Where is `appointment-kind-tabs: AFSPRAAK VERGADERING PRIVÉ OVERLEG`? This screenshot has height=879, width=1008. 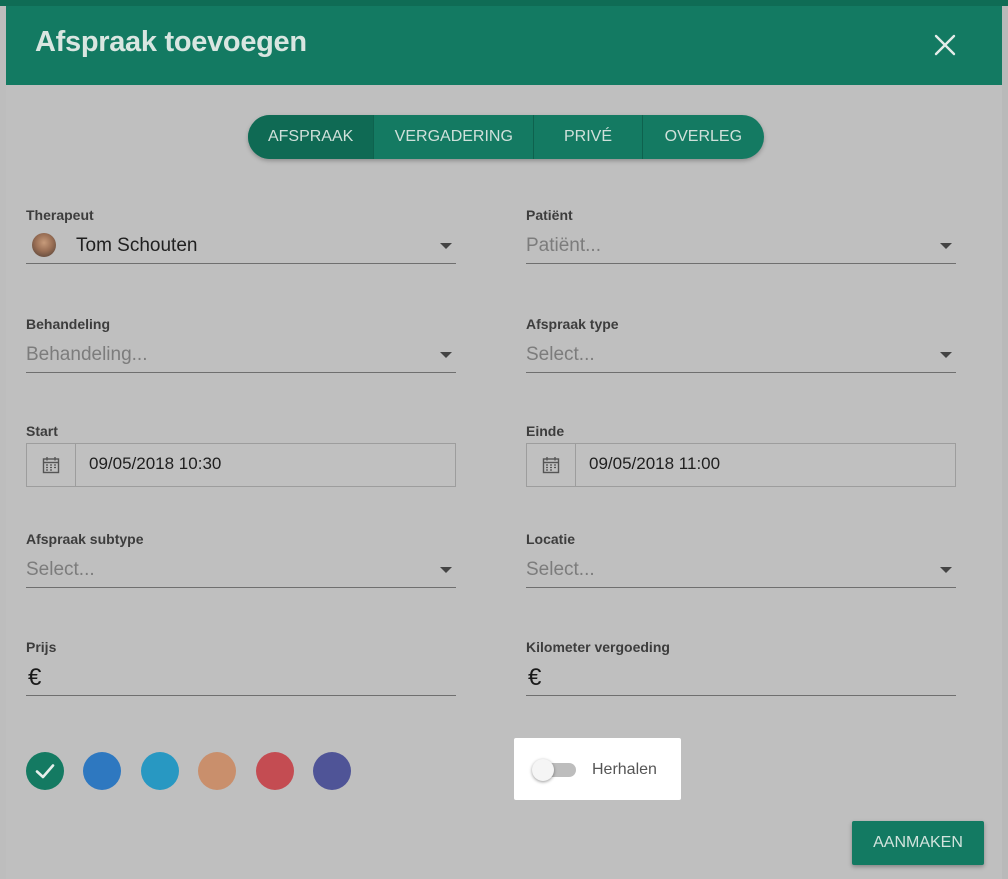 appointment-kind-tabs: AFSPRAAK VERGADERING PRIVÉ OVERLEG is located at coordinates (506, 137).